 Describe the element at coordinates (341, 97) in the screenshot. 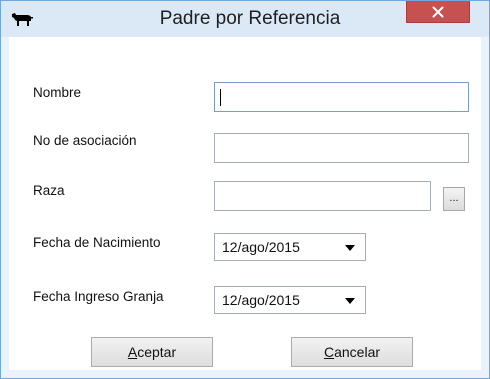

I see `nombre-input` at that location.